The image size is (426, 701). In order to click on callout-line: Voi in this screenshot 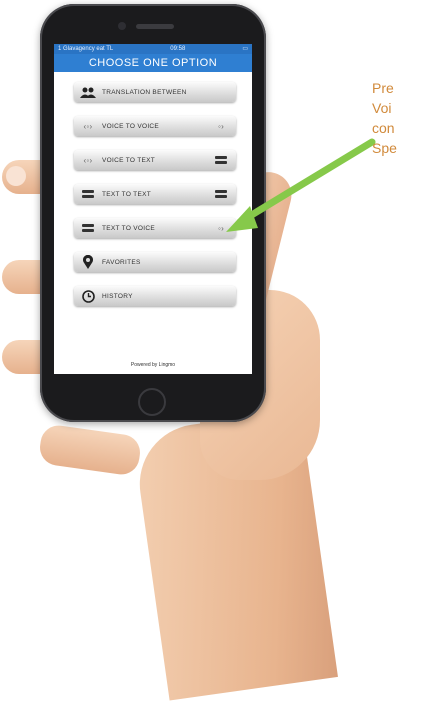, I will do `click(382, 108)`.